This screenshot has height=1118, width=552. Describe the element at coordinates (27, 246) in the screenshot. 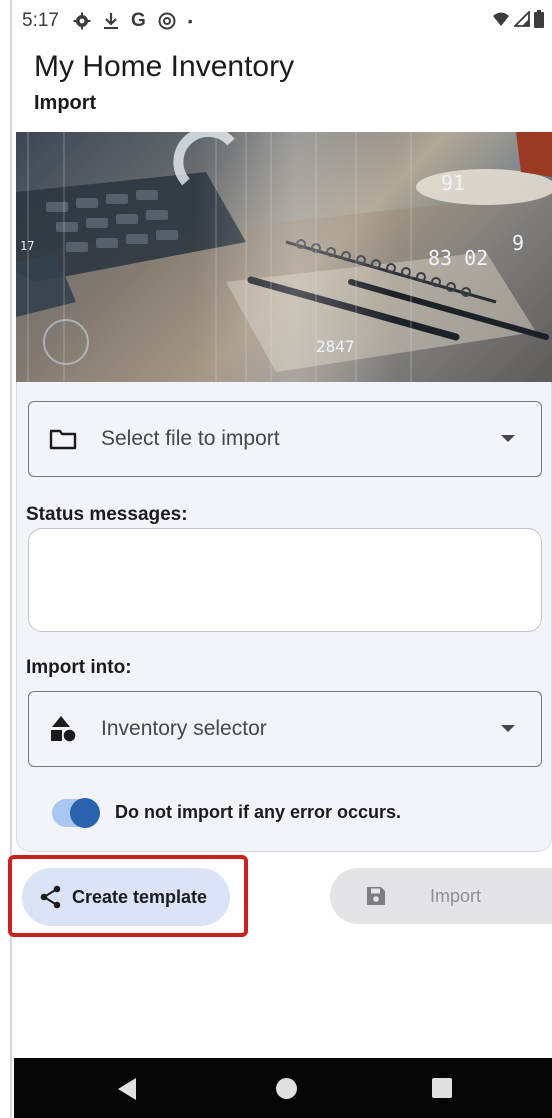

I see `hero-number: 17` at that location.